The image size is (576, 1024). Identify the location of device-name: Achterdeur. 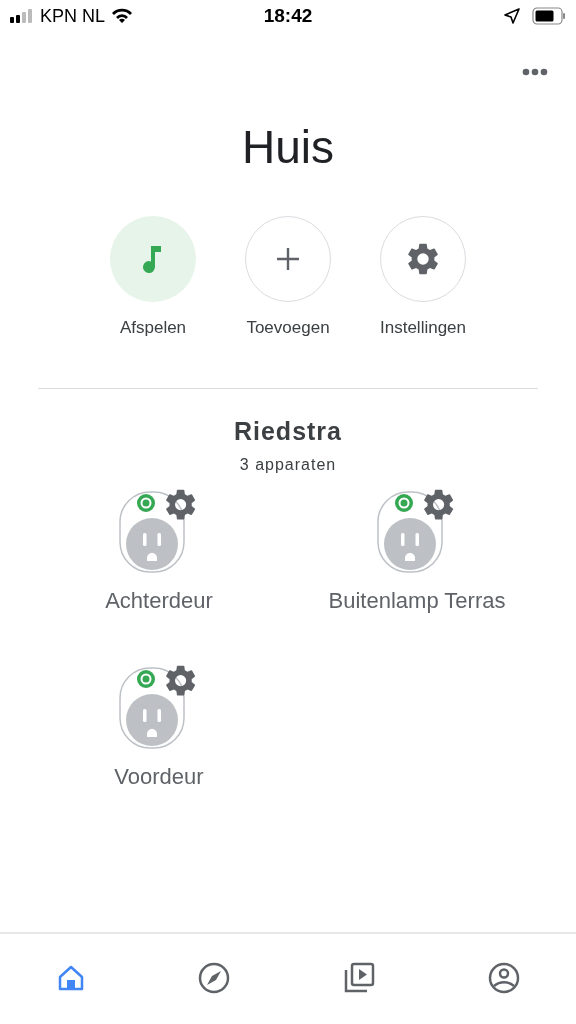
(159, 601).